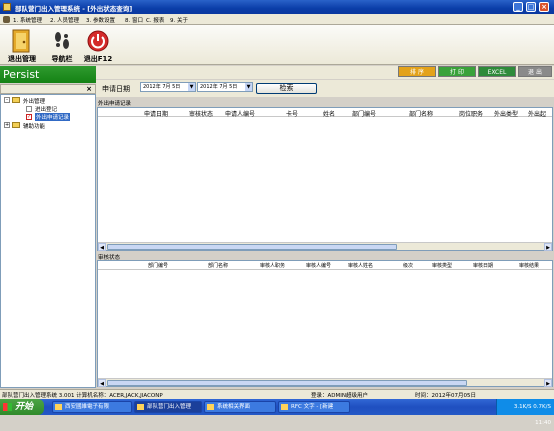  Describe the element at coordinates (34, 126) in the screenshot. I see `tree-group-auxiliary: 辅助功能` at that location.